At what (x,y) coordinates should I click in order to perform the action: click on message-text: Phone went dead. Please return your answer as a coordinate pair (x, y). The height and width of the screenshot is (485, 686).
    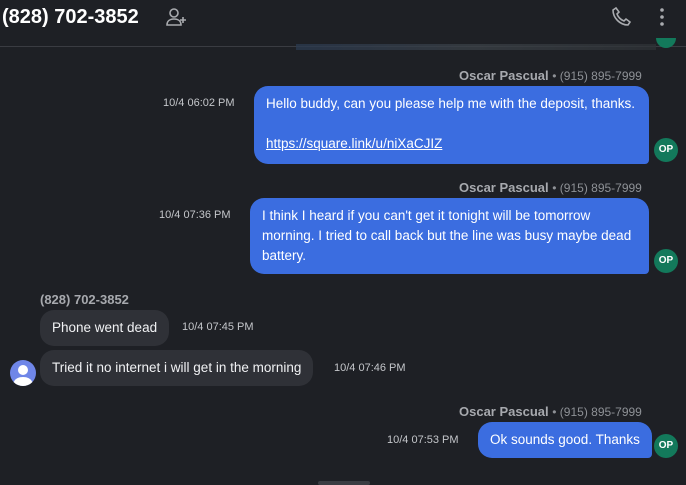
    Looking at the image, I should click on (105, 327).